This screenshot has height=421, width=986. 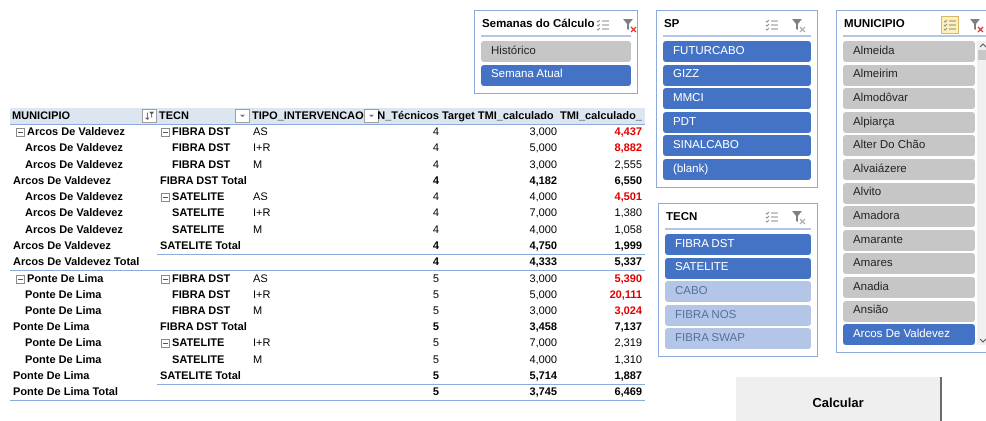 I want to click on slicer-item: Amadora, so click(x=909, y=217).